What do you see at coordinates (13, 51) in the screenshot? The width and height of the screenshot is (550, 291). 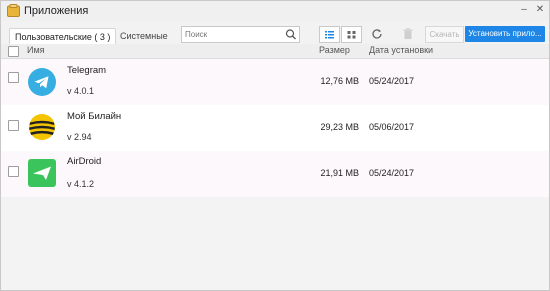 I see `select-all-checkbox` at bounding box center [13, 51].